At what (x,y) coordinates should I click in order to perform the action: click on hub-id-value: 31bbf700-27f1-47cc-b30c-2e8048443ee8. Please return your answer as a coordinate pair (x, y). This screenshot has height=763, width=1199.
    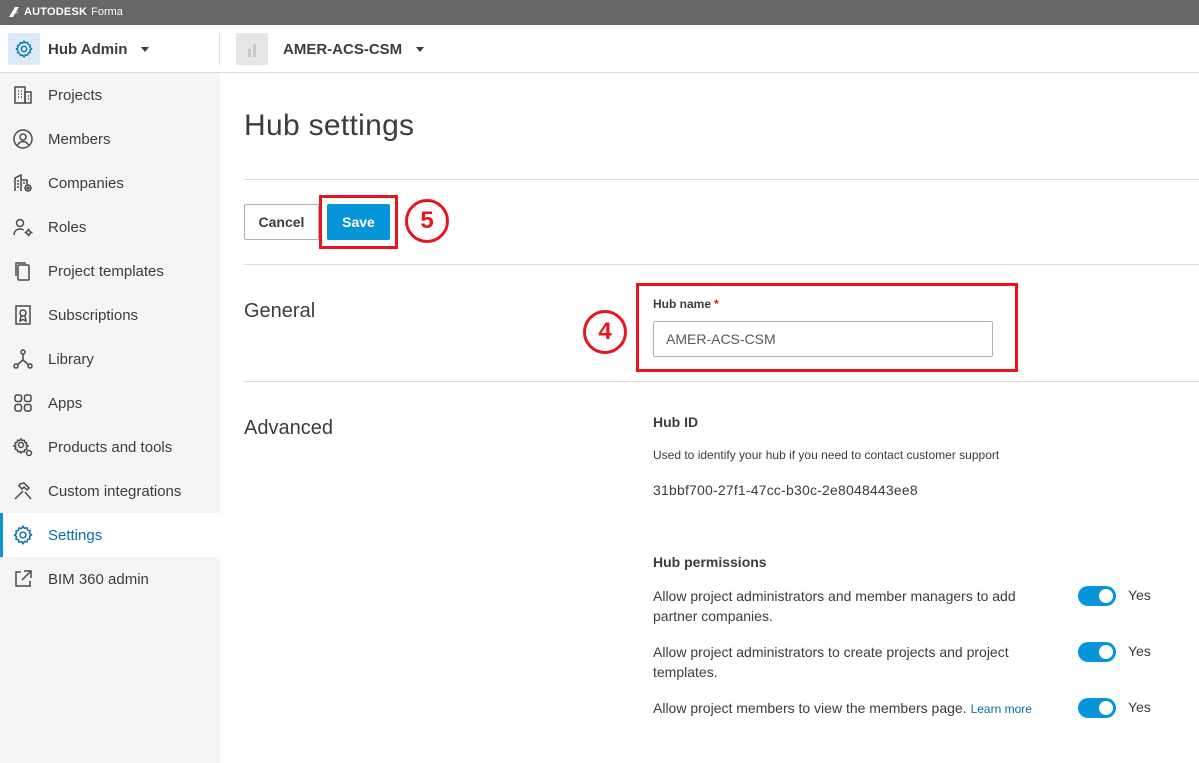
    Looking at the image, I should click on (785, 490).